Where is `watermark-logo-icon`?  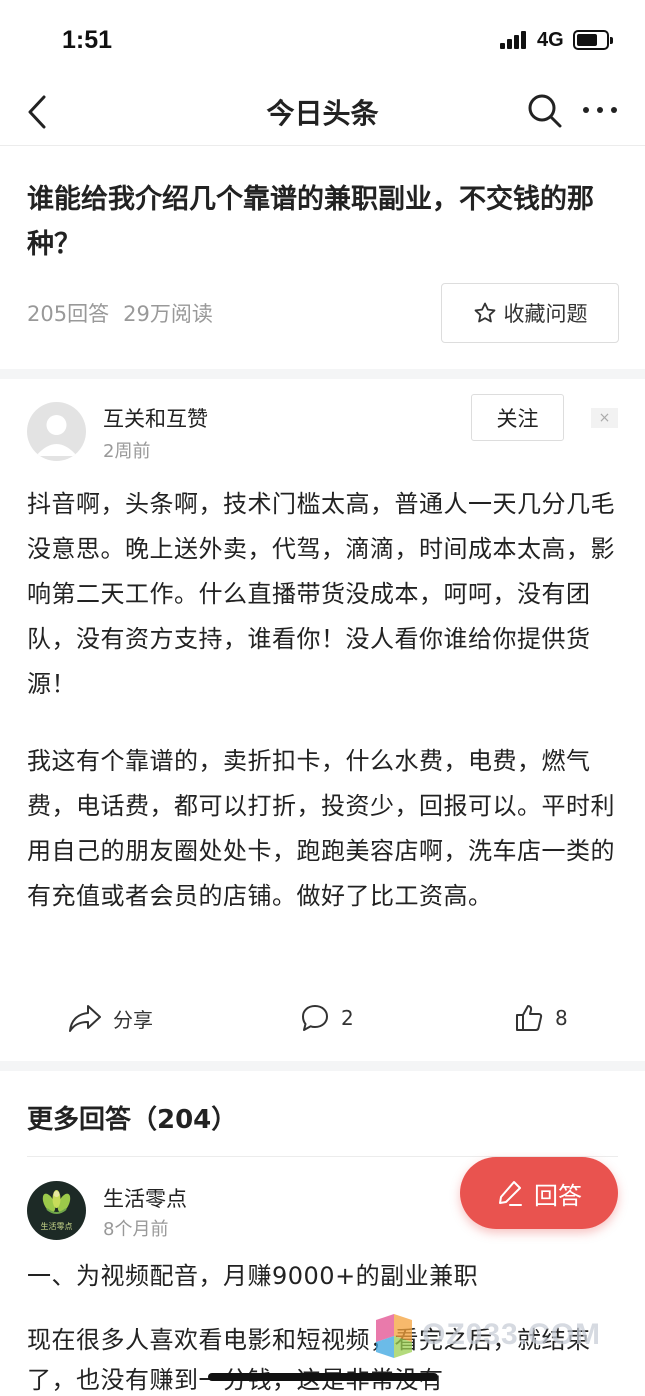 watermark-logo-icon is located at coordinates (394, 1336).